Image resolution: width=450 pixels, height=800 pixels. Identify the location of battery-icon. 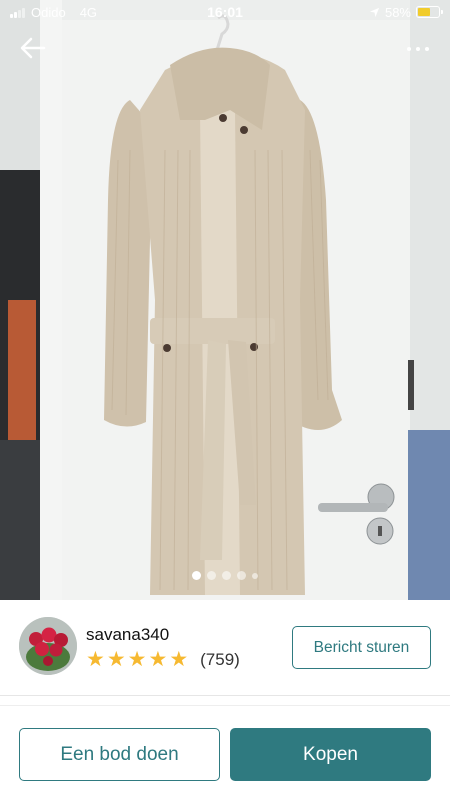
(429, 12).